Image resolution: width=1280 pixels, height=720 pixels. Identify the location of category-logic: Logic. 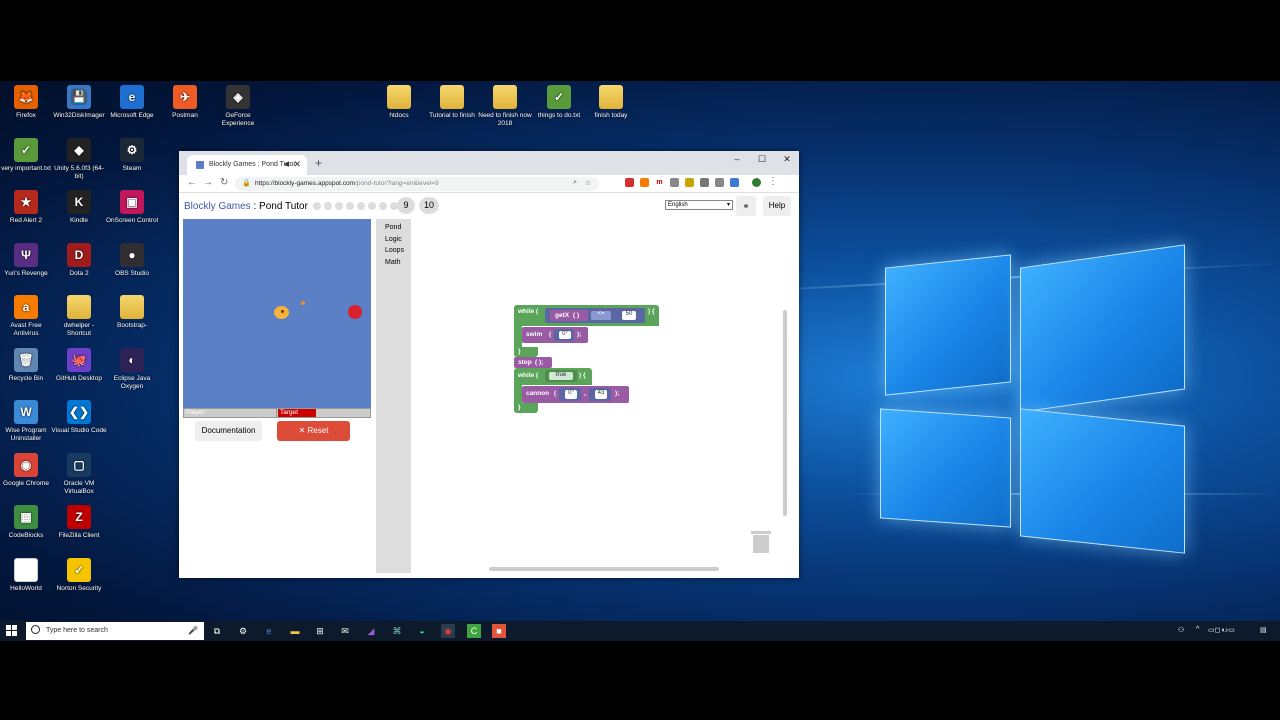
(393, 240).